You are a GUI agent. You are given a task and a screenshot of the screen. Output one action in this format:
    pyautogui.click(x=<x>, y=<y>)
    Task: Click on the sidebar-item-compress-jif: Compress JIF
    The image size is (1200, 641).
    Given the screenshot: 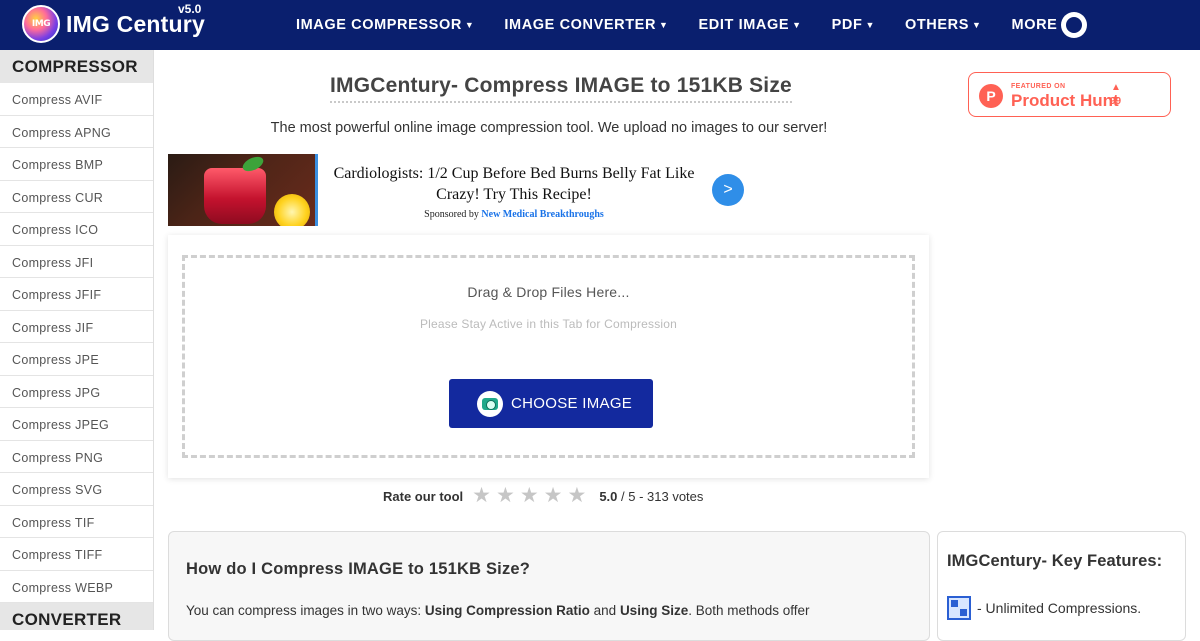 What is the action you would take?
    pyautogui.click(x=76, y=327)
    